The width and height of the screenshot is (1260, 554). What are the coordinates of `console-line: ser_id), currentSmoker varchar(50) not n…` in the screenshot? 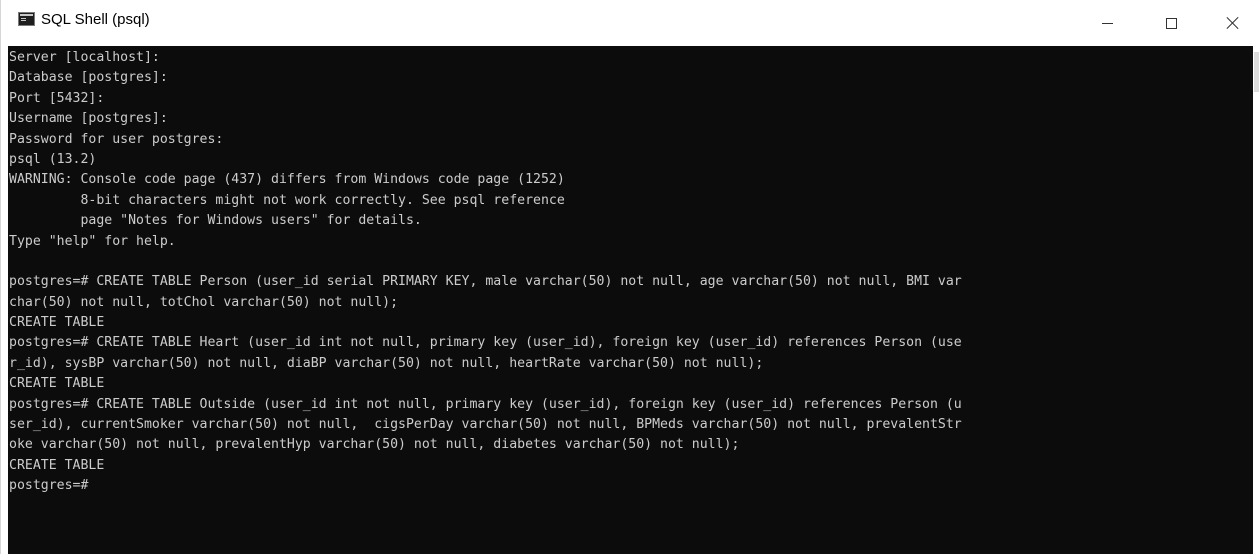 It's located at (485, 425).